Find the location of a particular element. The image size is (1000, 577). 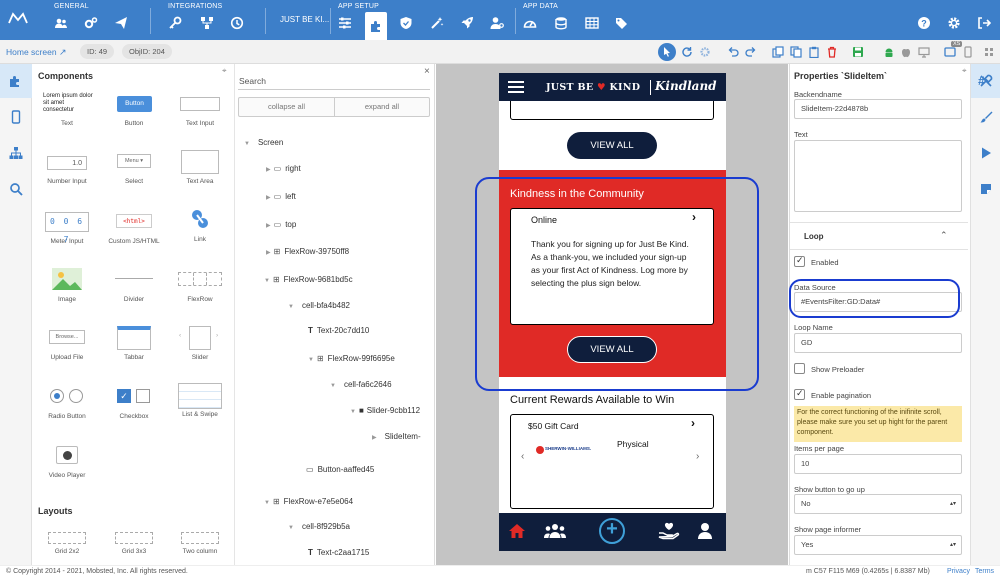

tree-node-right: ▶ ▭ right is located at coordinates (283, 168).